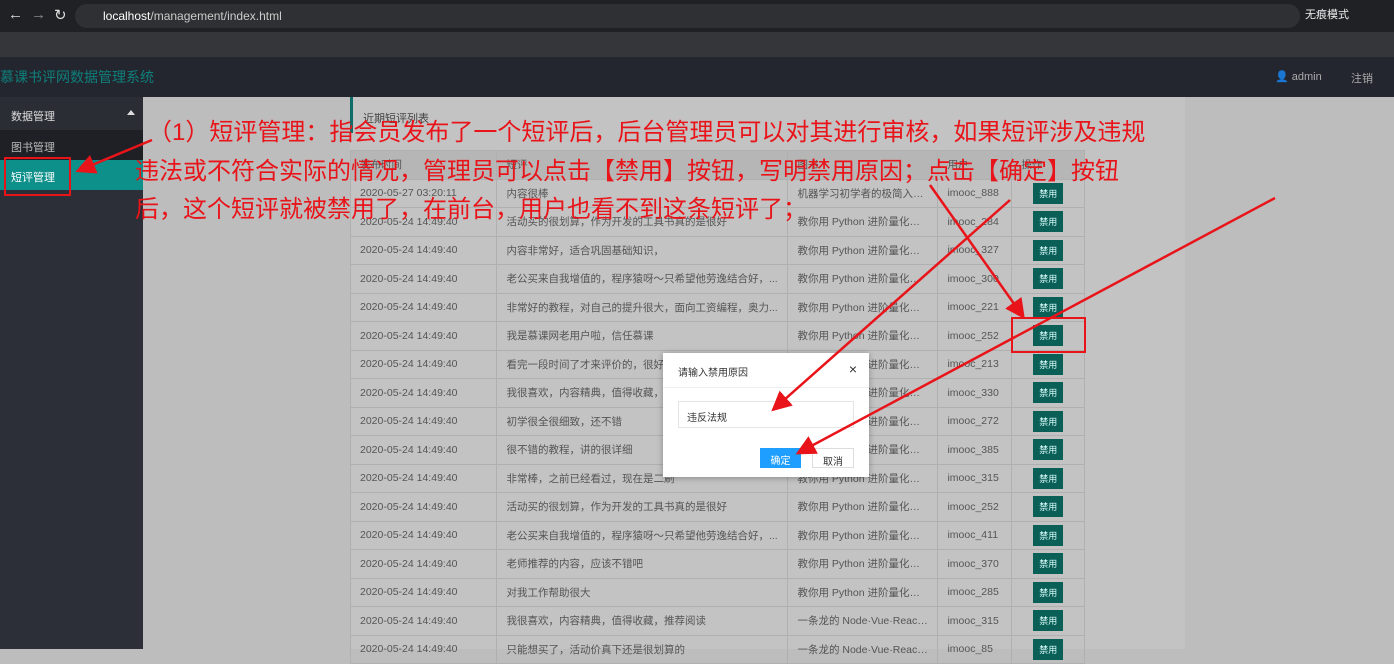  I want to click on arrow-to-sidebar, so click(114, 156).